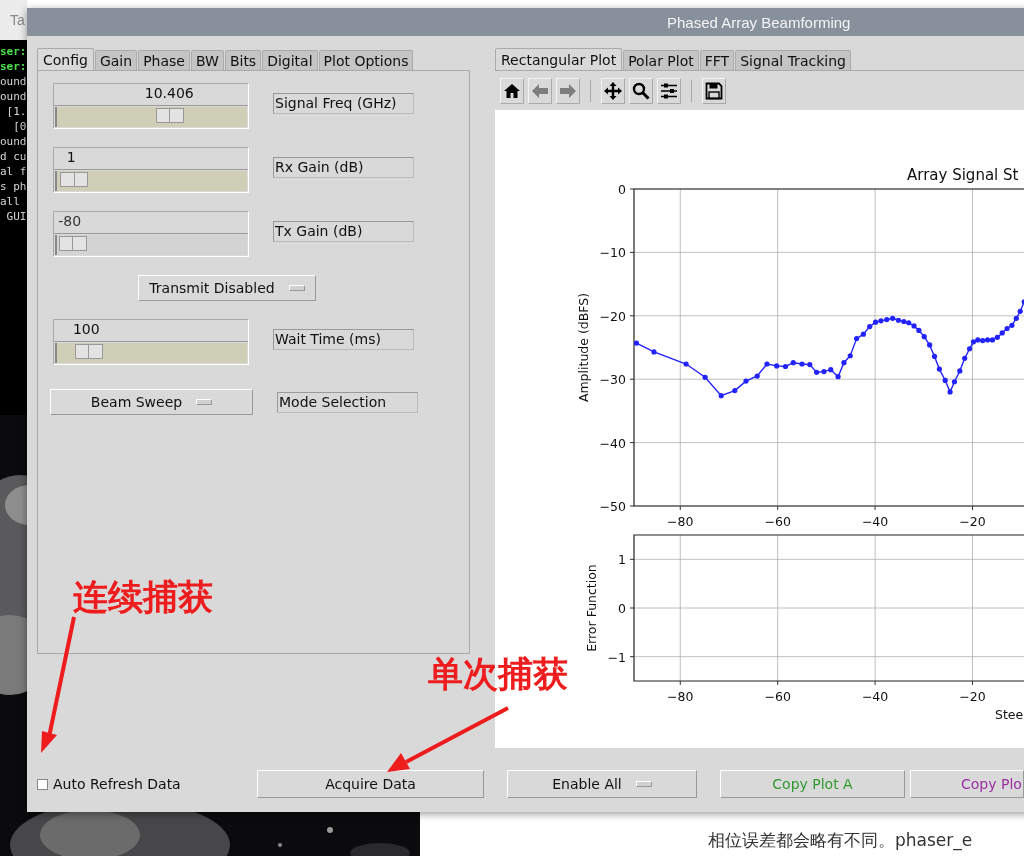 The height and width of the screenshot is (856, 1024). What do you see at coordinates (151, 342) in the screenshot?
I see `slider: 100` at bounding box center [151, 342].